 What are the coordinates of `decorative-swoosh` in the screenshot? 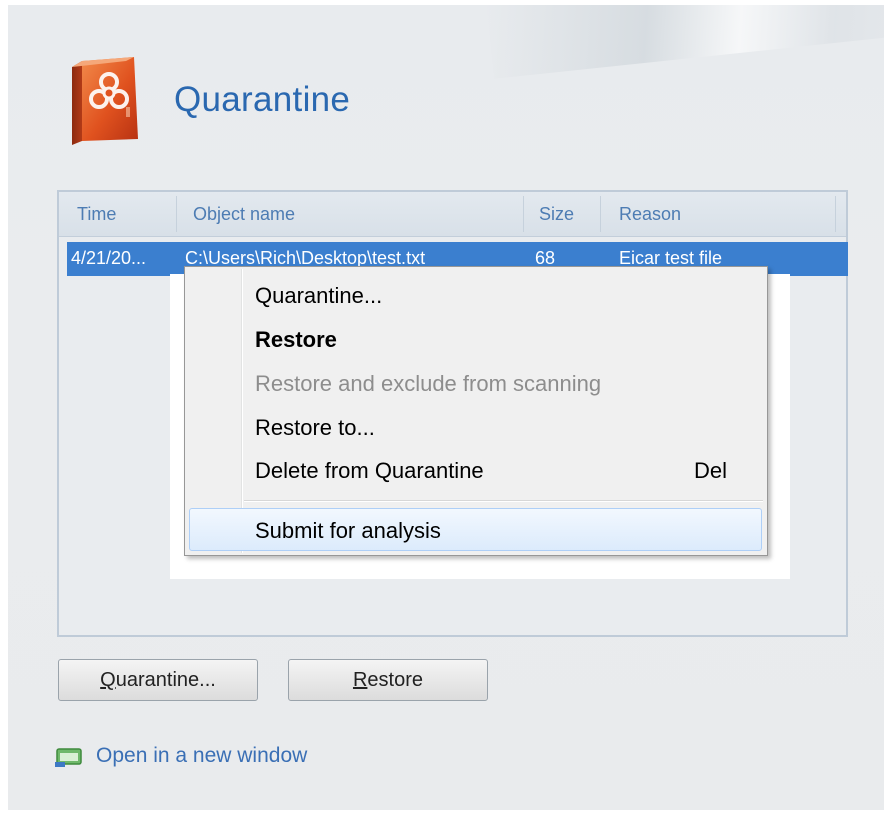 It's located at (684, 42).